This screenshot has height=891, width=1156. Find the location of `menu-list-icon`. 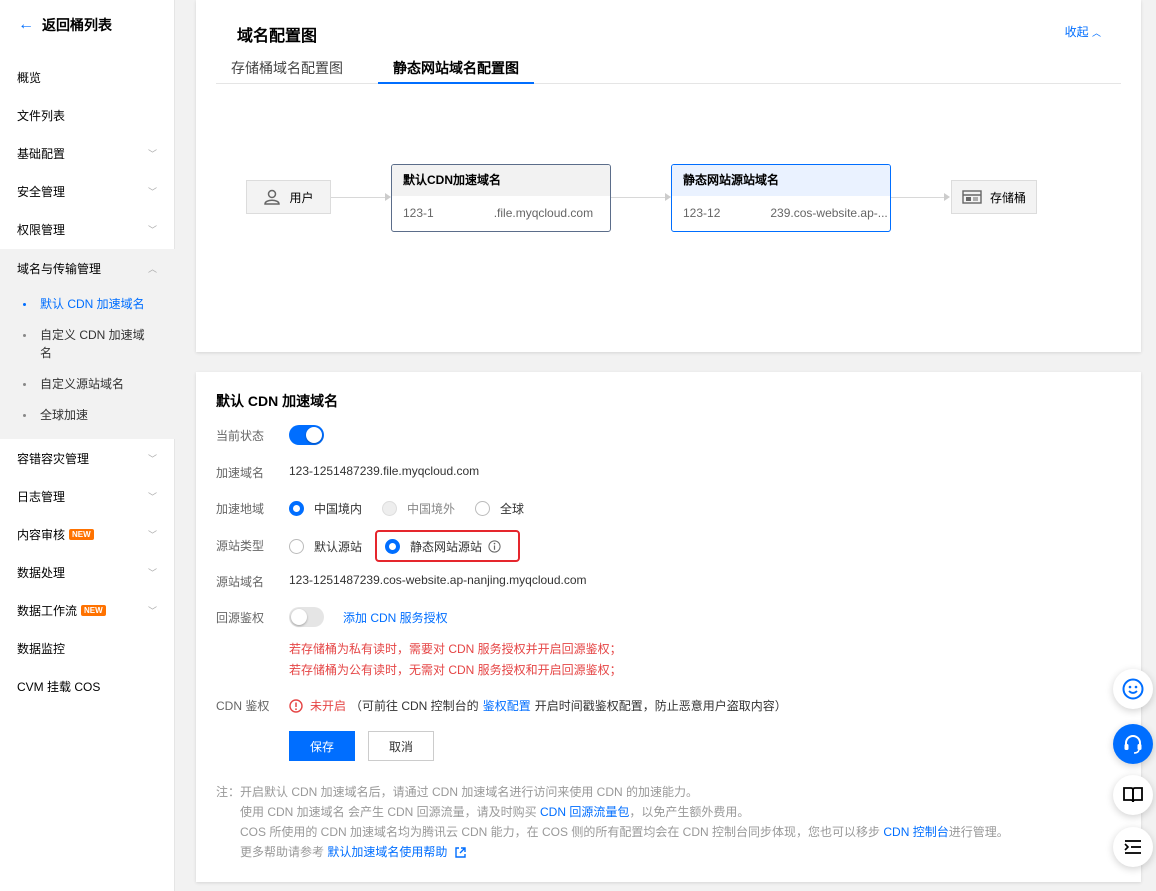

menu-list-icon is located at coordinates (1132, 847).